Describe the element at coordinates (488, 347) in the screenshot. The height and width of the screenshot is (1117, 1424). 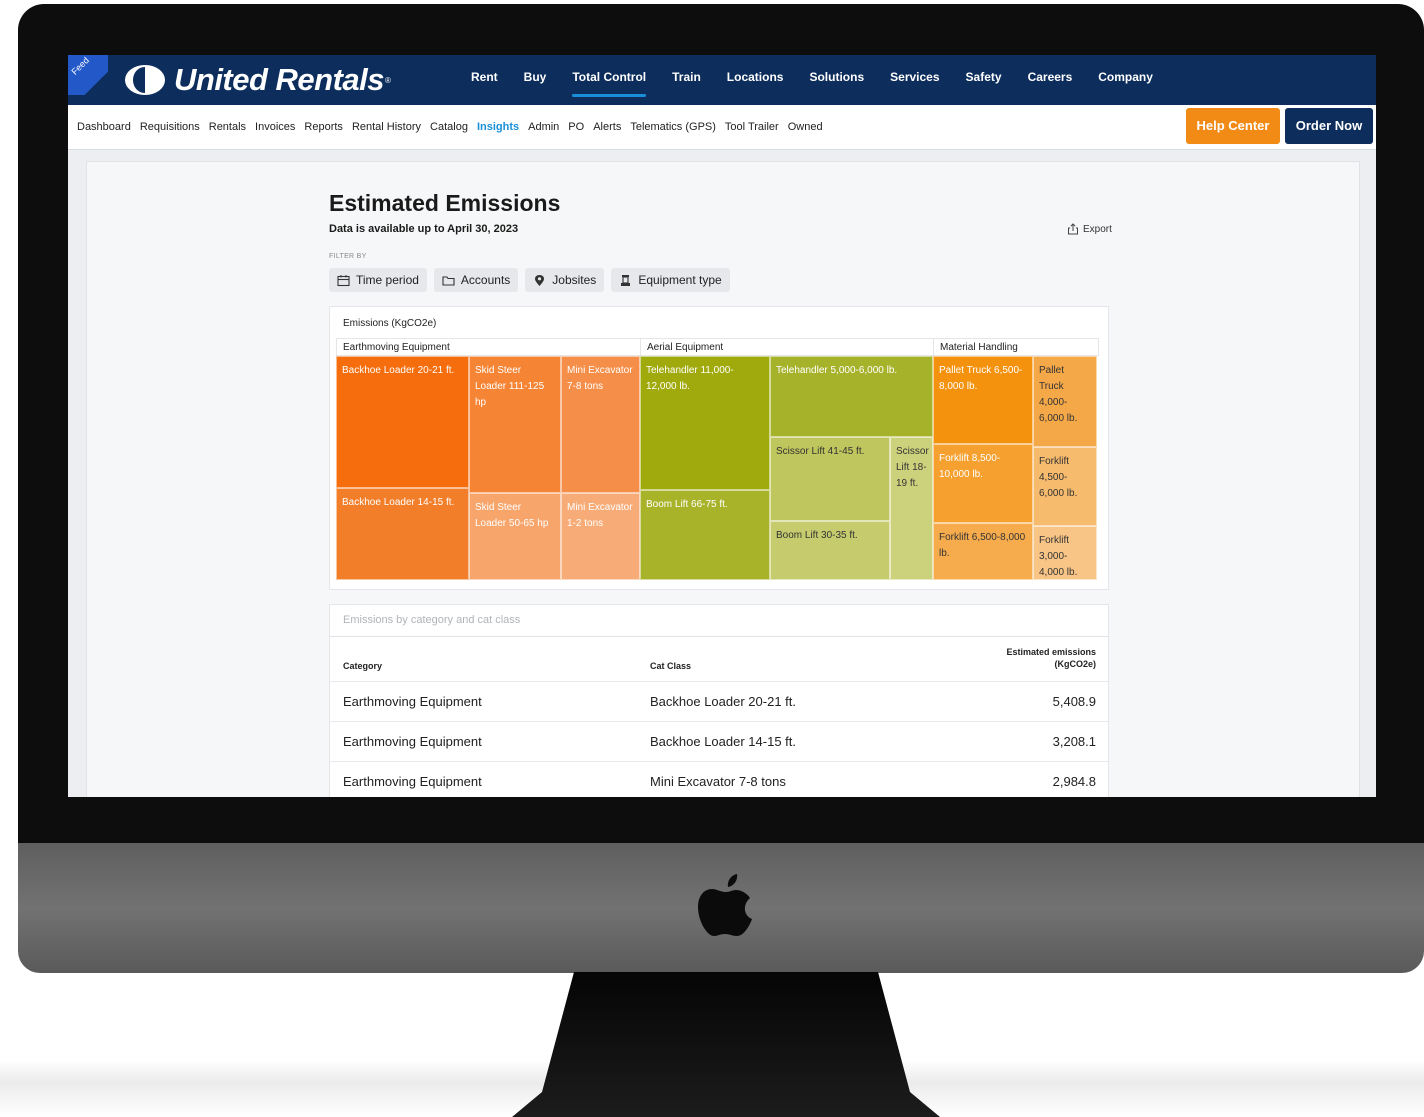
I see `group-header-earthmoving: Earthmoving Equipment` at that location.